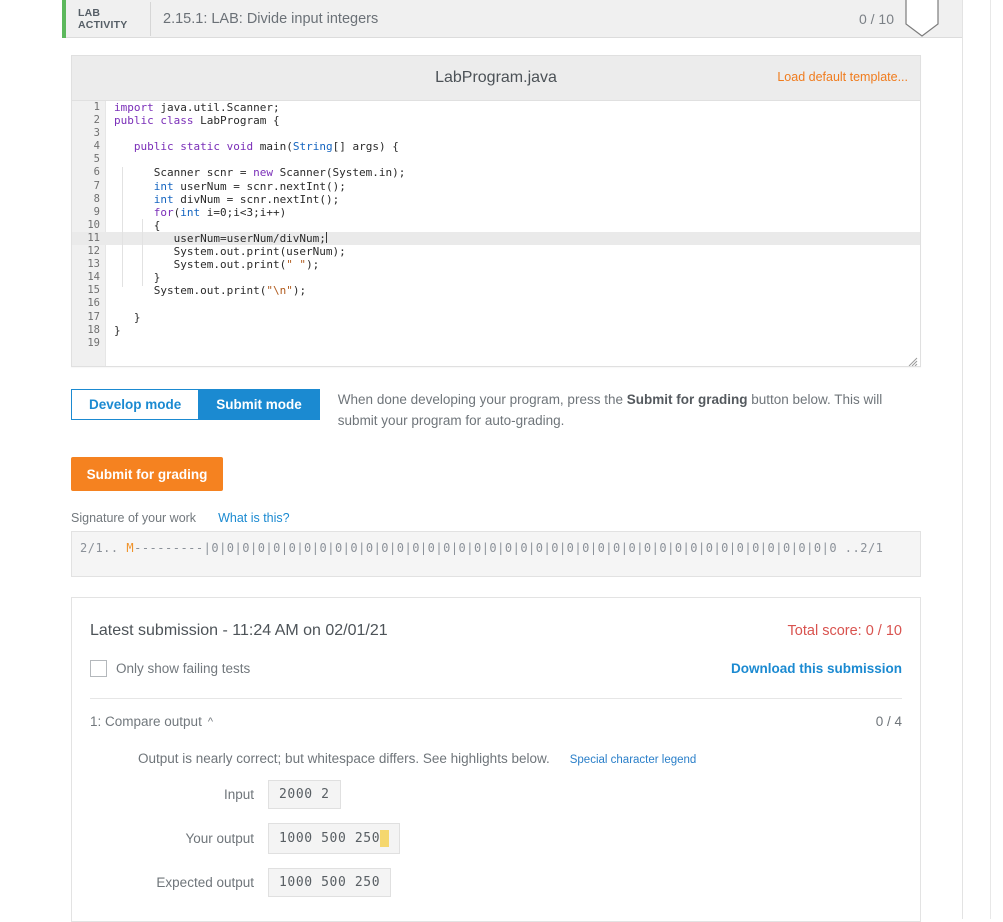  Describe the element at coordinates (496, 277) in the screenshot. I see `code-line: 14 }` at that location.